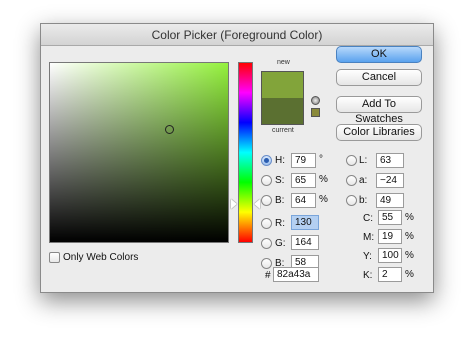 This screenshot has height=345, width=474. I want to click on lab-b-label: b:, so click(363, 200).